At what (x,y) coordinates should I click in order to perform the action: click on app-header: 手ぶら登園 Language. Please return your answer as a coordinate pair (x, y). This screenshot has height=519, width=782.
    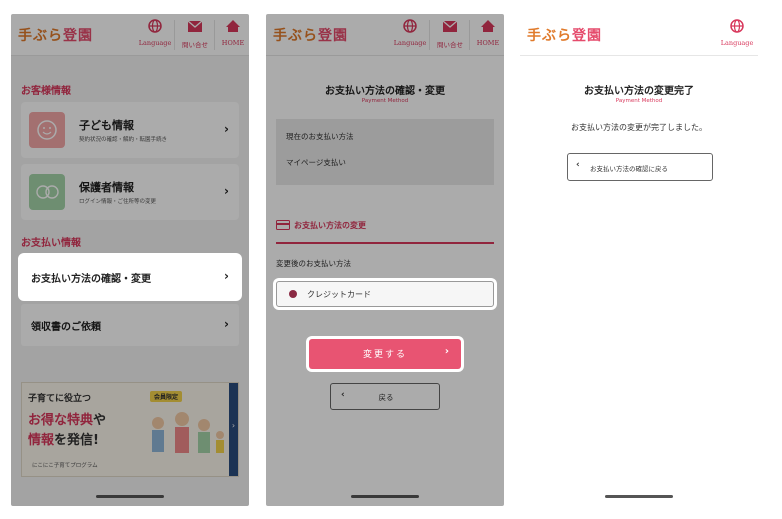
    Looking at the image, I should click on (639, 35).